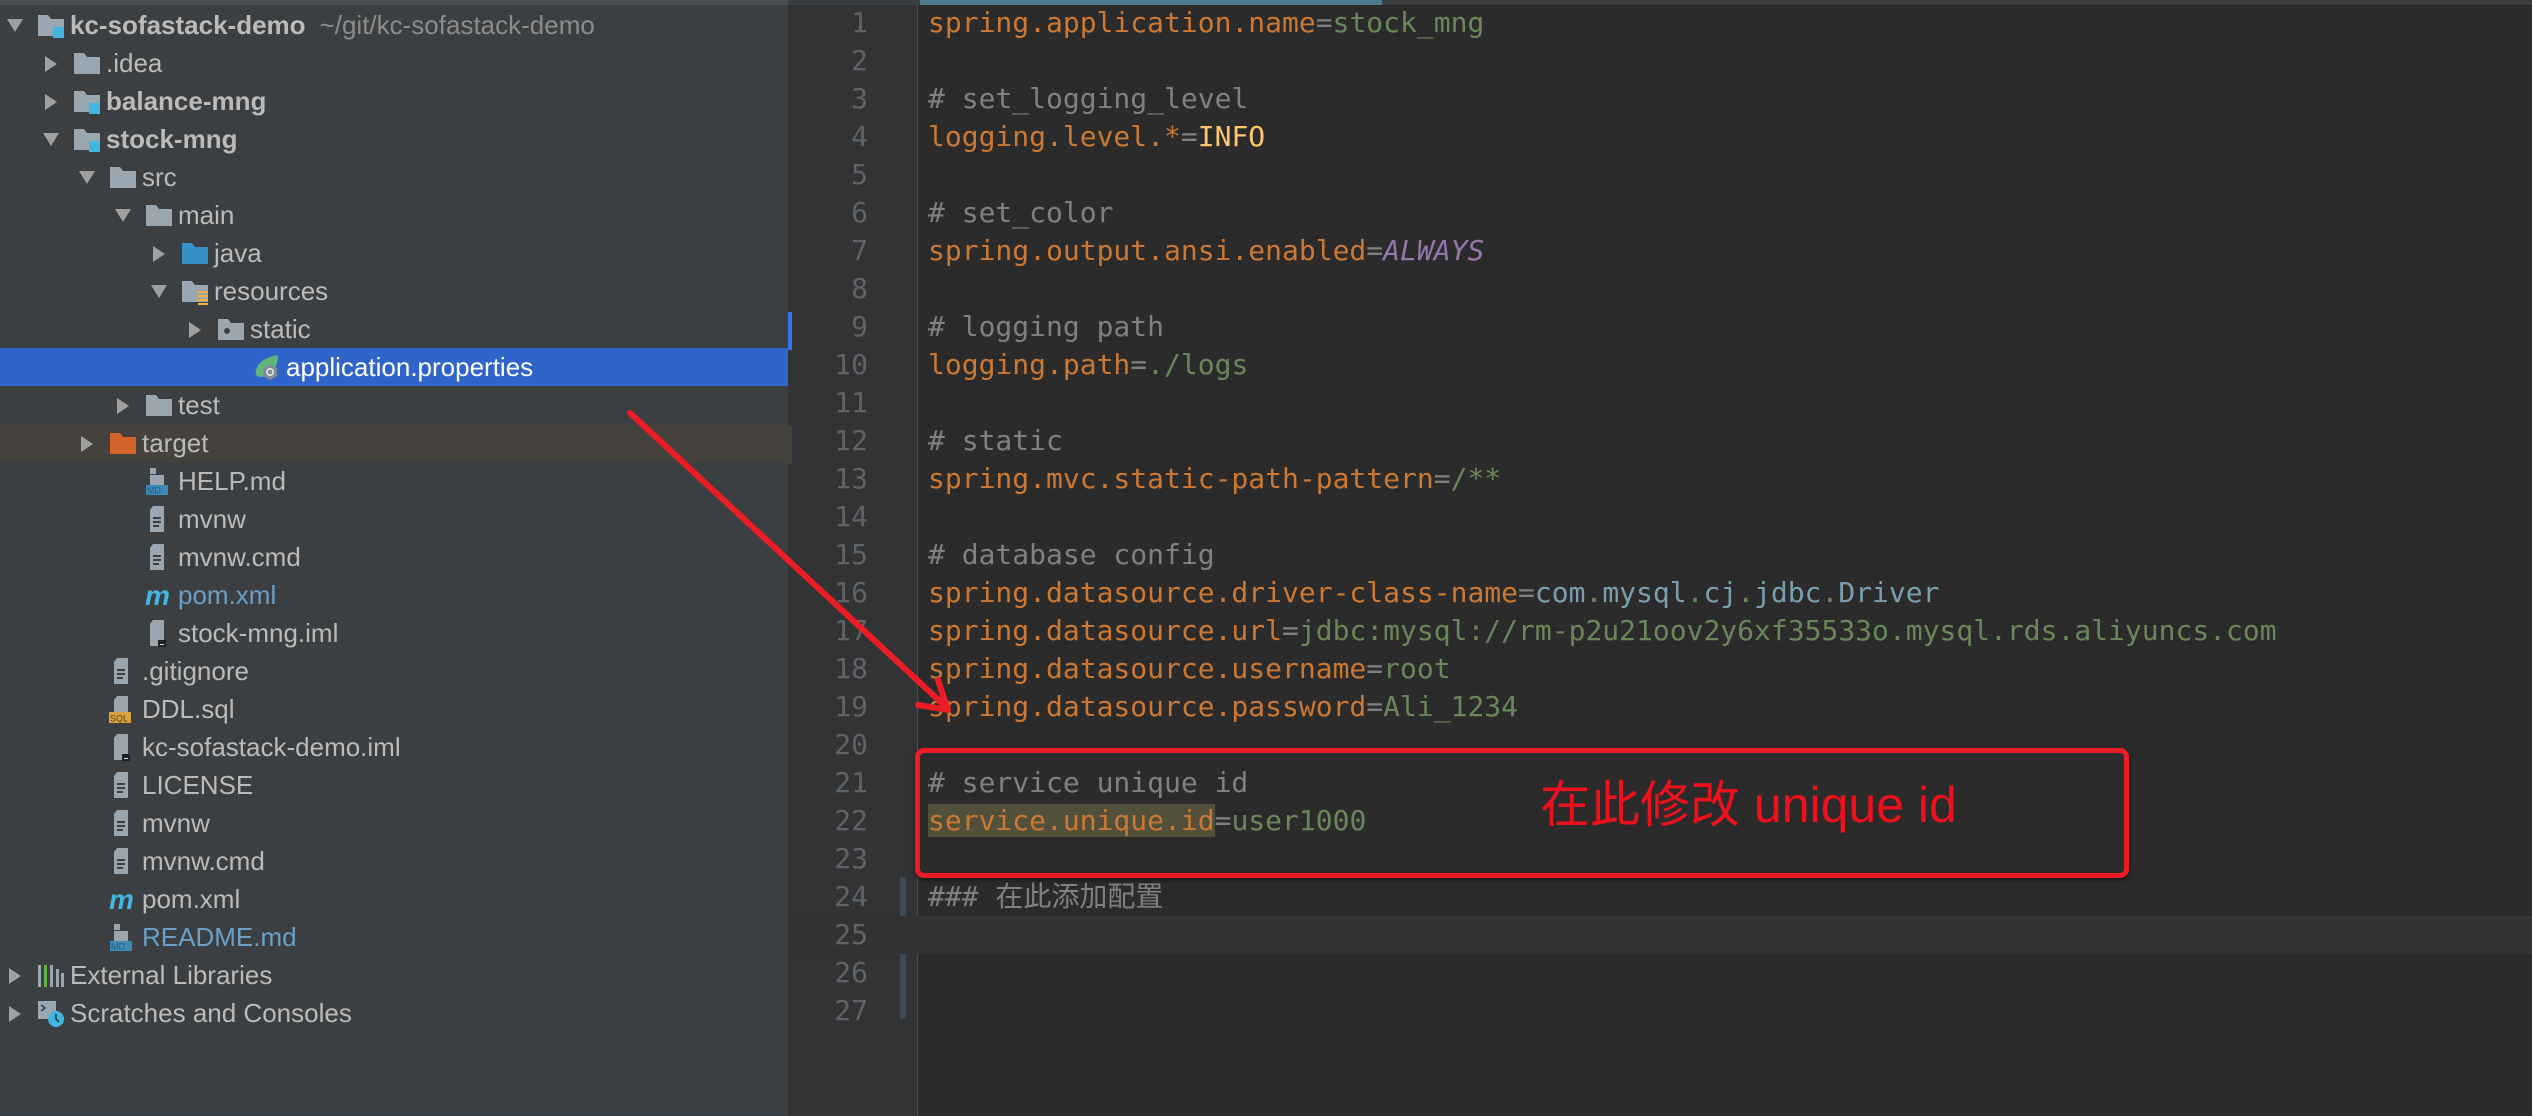  What do you see at coordinates (1660, 23) in the screenshot?
I see `code-line: 1 spring.application.name=stock_mng` at bounding box center [1660, 23].